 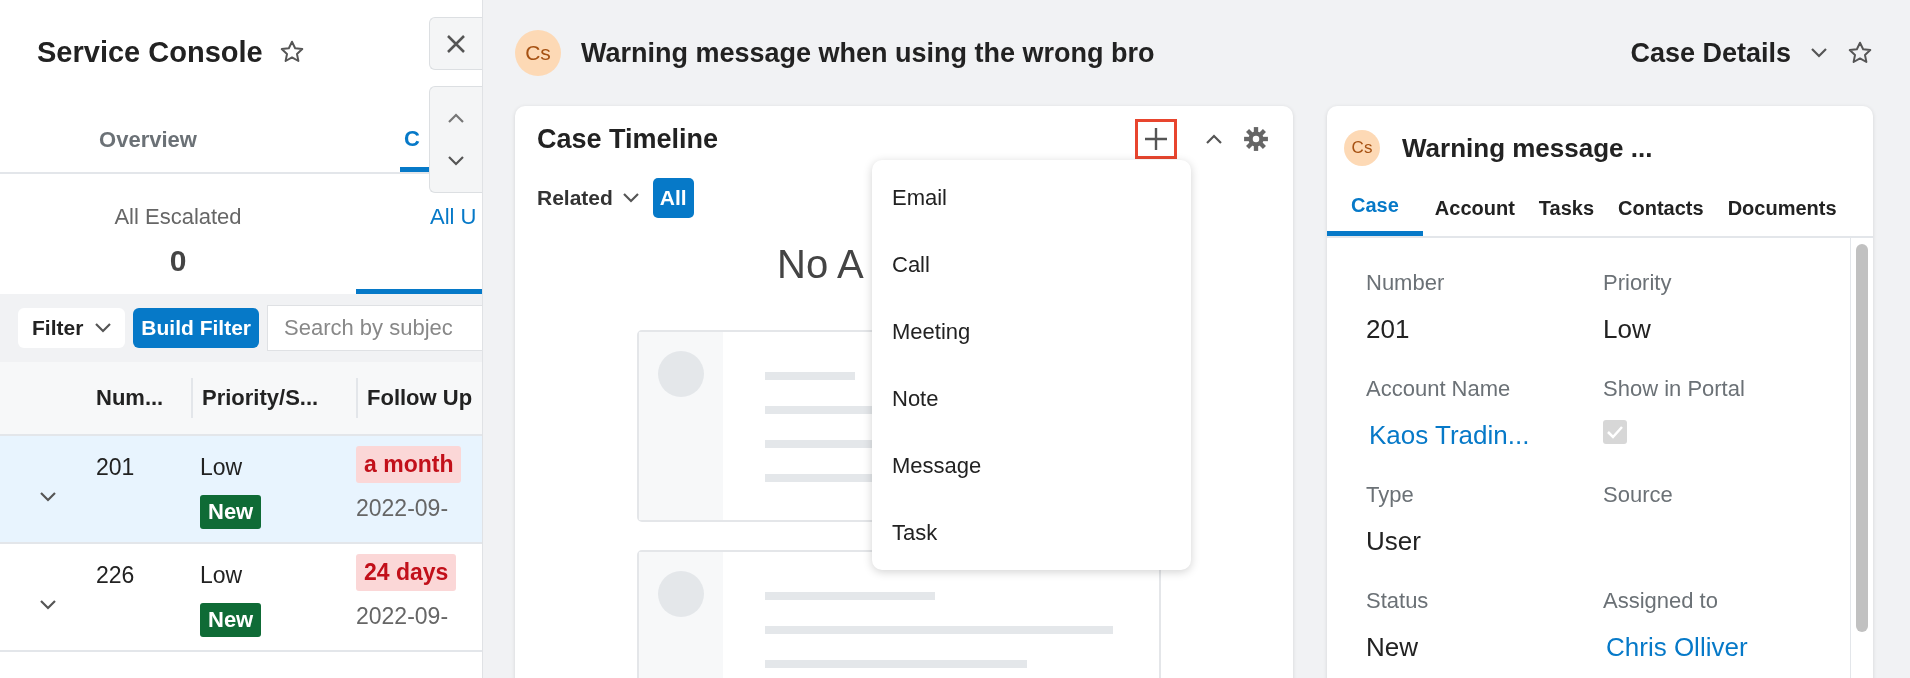 What do you see at coordinates (150, 52) in the screenshot?
I see `page-title: Service Console` at bounding box center [150, 52].